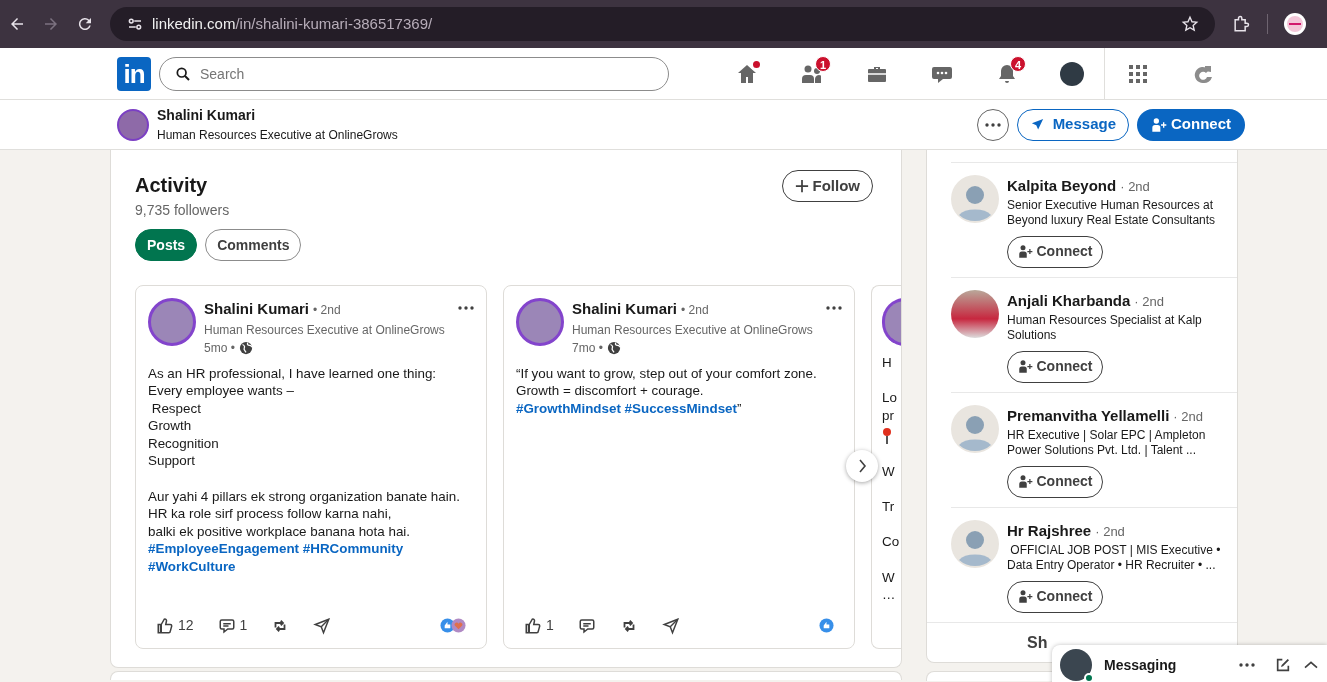  I want to click on comment-count: 1, so click(243, 625).